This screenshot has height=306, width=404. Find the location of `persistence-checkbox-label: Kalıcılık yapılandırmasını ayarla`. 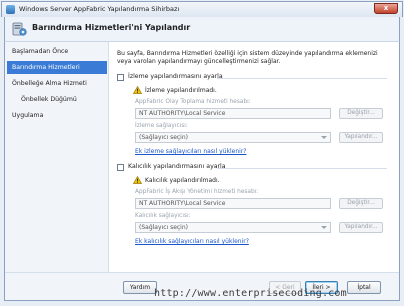

persistence-checkbox-label: Kalıcılık yapılandırmasını ayarla is located at coordinates (177, 166).